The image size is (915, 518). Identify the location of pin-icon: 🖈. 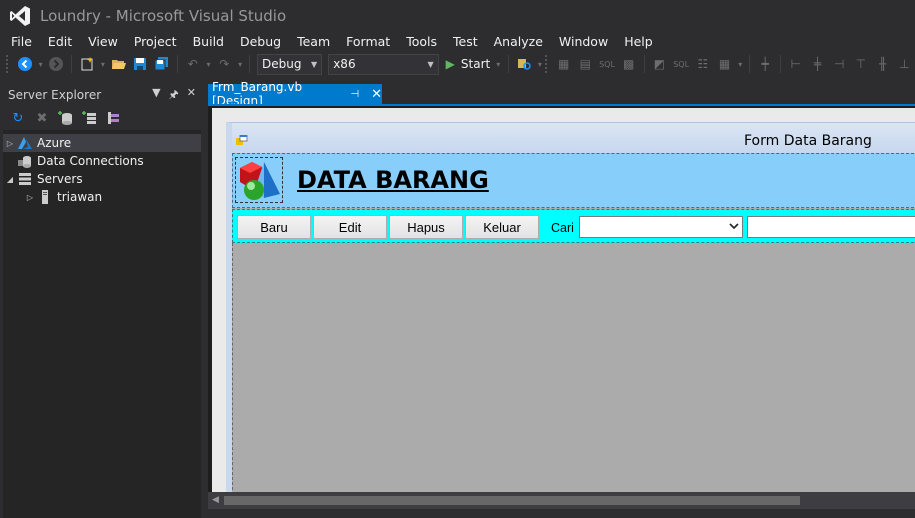
(174, 95).